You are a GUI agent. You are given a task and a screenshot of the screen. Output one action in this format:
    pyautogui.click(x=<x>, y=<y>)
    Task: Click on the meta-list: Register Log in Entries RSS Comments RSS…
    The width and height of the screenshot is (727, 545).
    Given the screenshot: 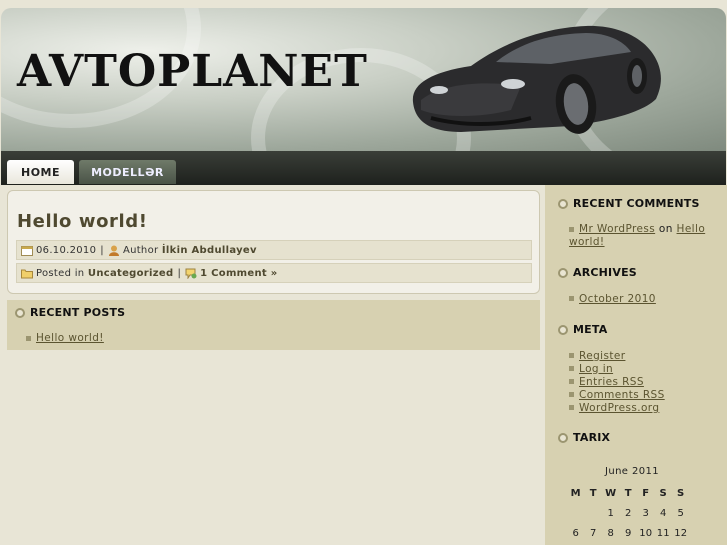 What is the action you would take?
    pyautogui.click(x=617, y=381)
    